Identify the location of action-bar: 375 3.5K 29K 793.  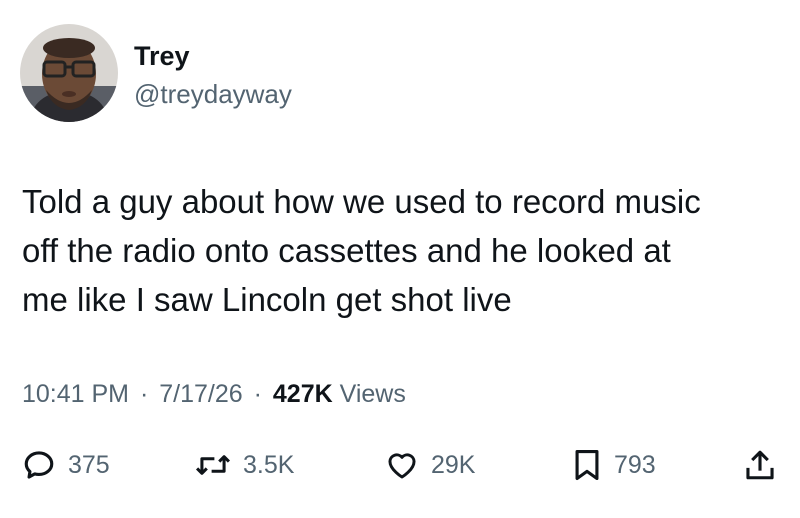
(400, 465).